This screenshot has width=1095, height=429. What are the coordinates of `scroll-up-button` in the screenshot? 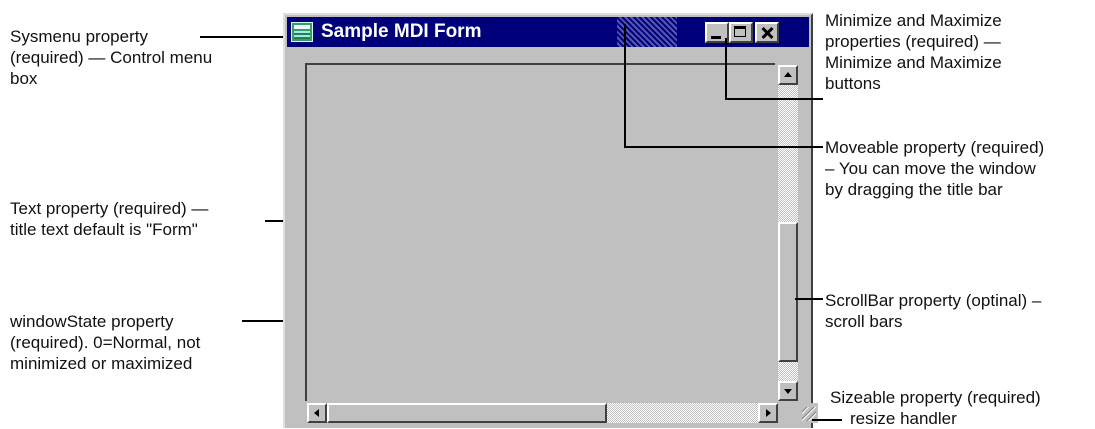 It's located at (788, 75).